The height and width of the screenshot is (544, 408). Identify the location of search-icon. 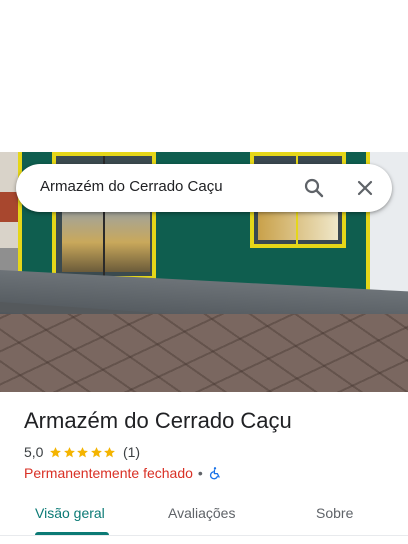
(314, 188).